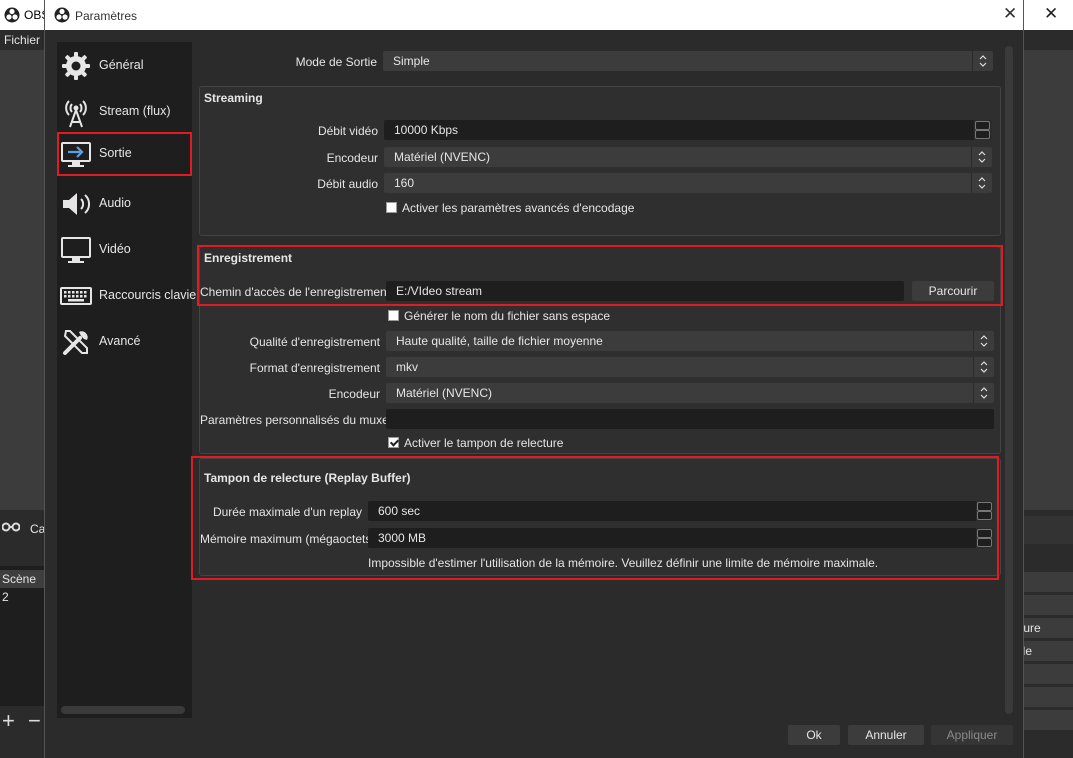  I want to click on filename-no-space-label: Générer le nom du fichier sans espace, so click(507, 316).